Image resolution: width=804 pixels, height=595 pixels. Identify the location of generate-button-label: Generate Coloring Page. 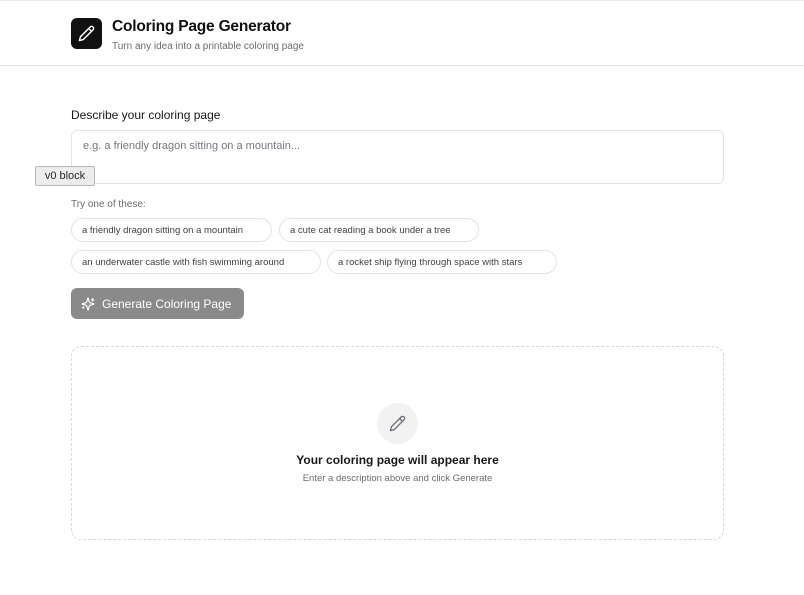
(167, 303).